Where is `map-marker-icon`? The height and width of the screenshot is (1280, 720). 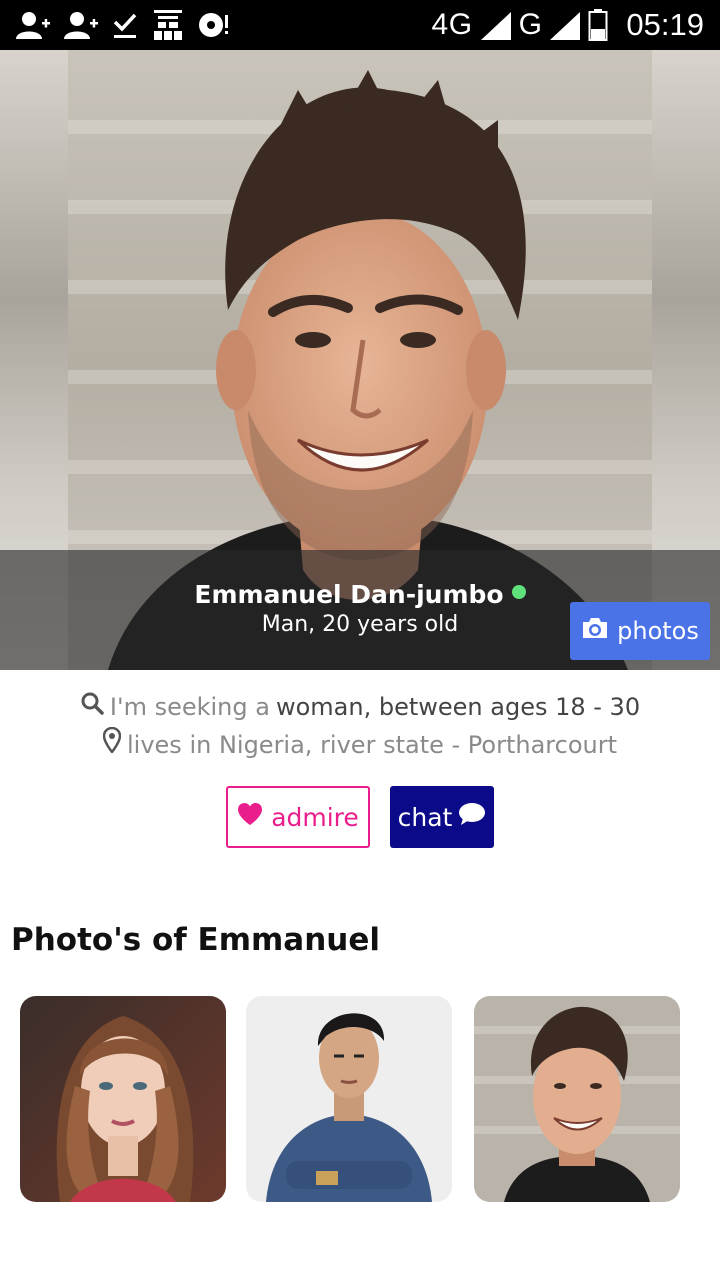 map-marker-icon is located at coordinates (112, 745).